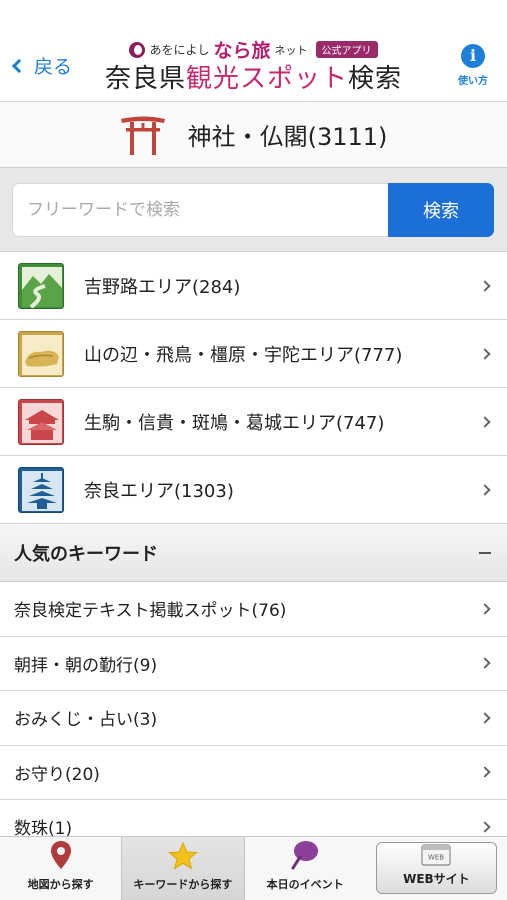 The height and width of the screenshot is (900, 507). I want to click on help-button: i 使い方, so click(473, 65).